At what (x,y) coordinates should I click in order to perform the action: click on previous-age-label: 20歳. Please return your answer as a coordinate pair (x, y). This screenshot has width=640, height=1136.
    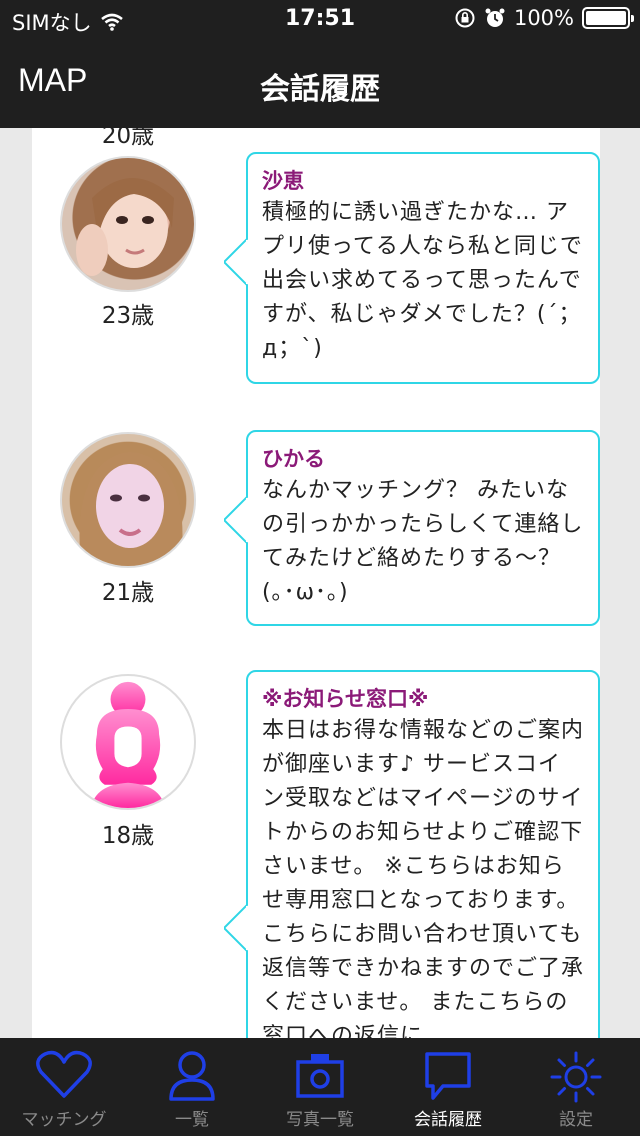
    Looking at the image, I should click on (128, 138).